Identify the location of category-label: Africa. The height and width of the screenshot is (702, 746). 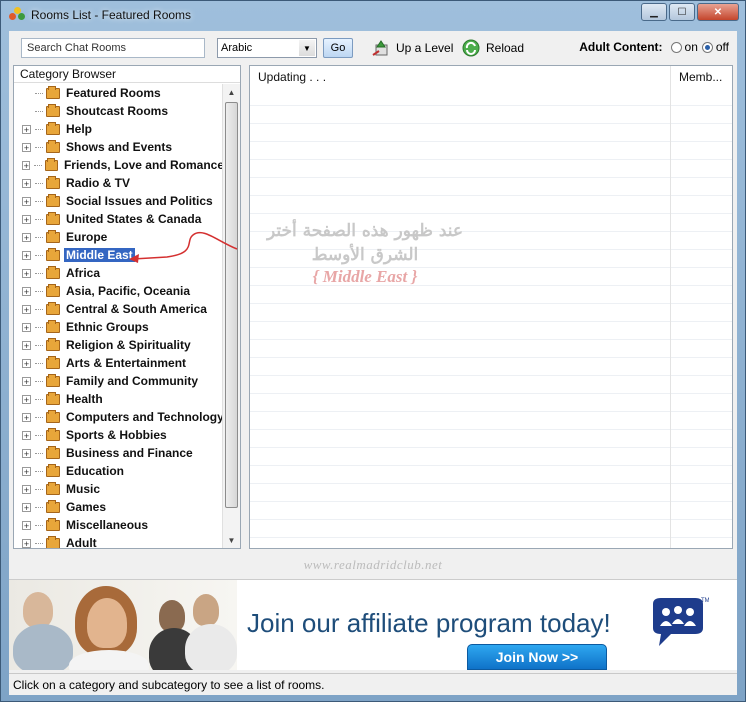
(83, 273).